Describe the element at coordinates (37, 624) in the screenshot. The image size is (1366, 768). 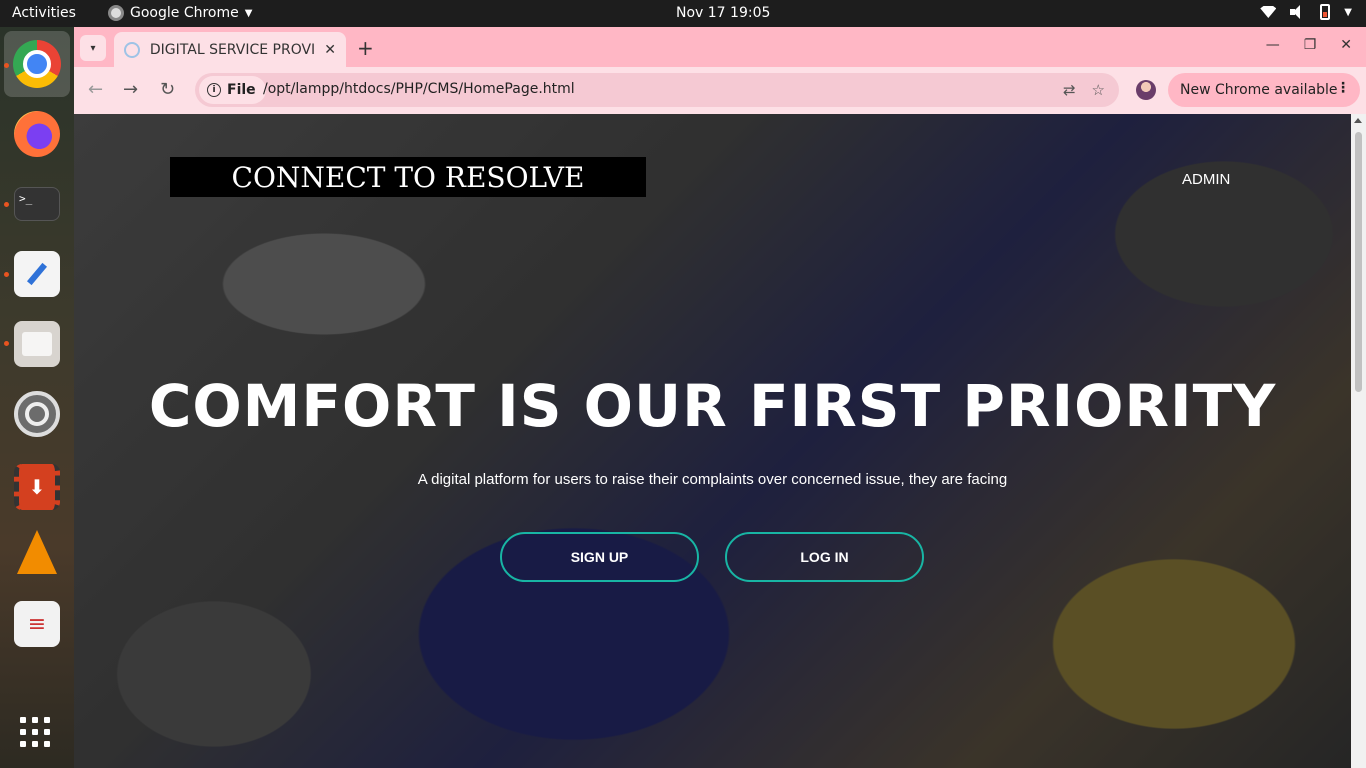
I see `document-viewer-icon` at that location.